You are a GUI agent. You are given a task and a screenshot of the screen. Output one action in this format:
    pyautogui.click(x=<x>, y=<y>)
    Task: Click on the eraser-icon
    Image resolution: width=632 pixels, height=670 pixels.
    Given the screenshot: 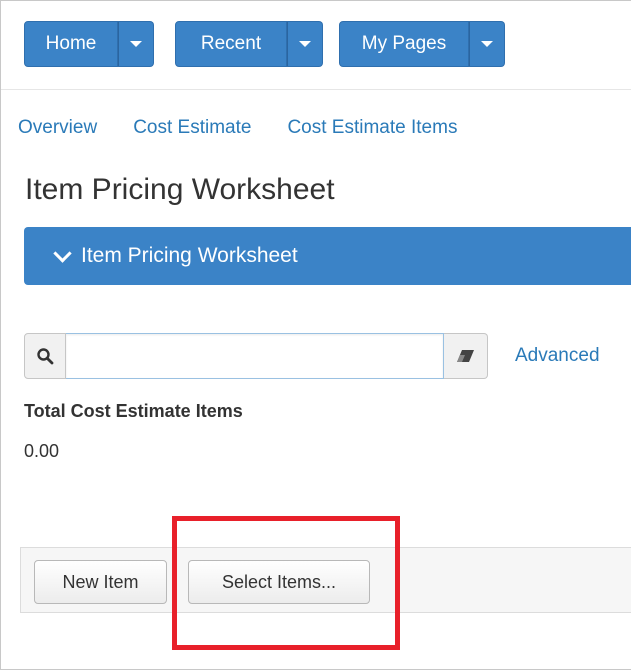 What is the action you would take?
    pyautogui.click(x=465, y=356)
    